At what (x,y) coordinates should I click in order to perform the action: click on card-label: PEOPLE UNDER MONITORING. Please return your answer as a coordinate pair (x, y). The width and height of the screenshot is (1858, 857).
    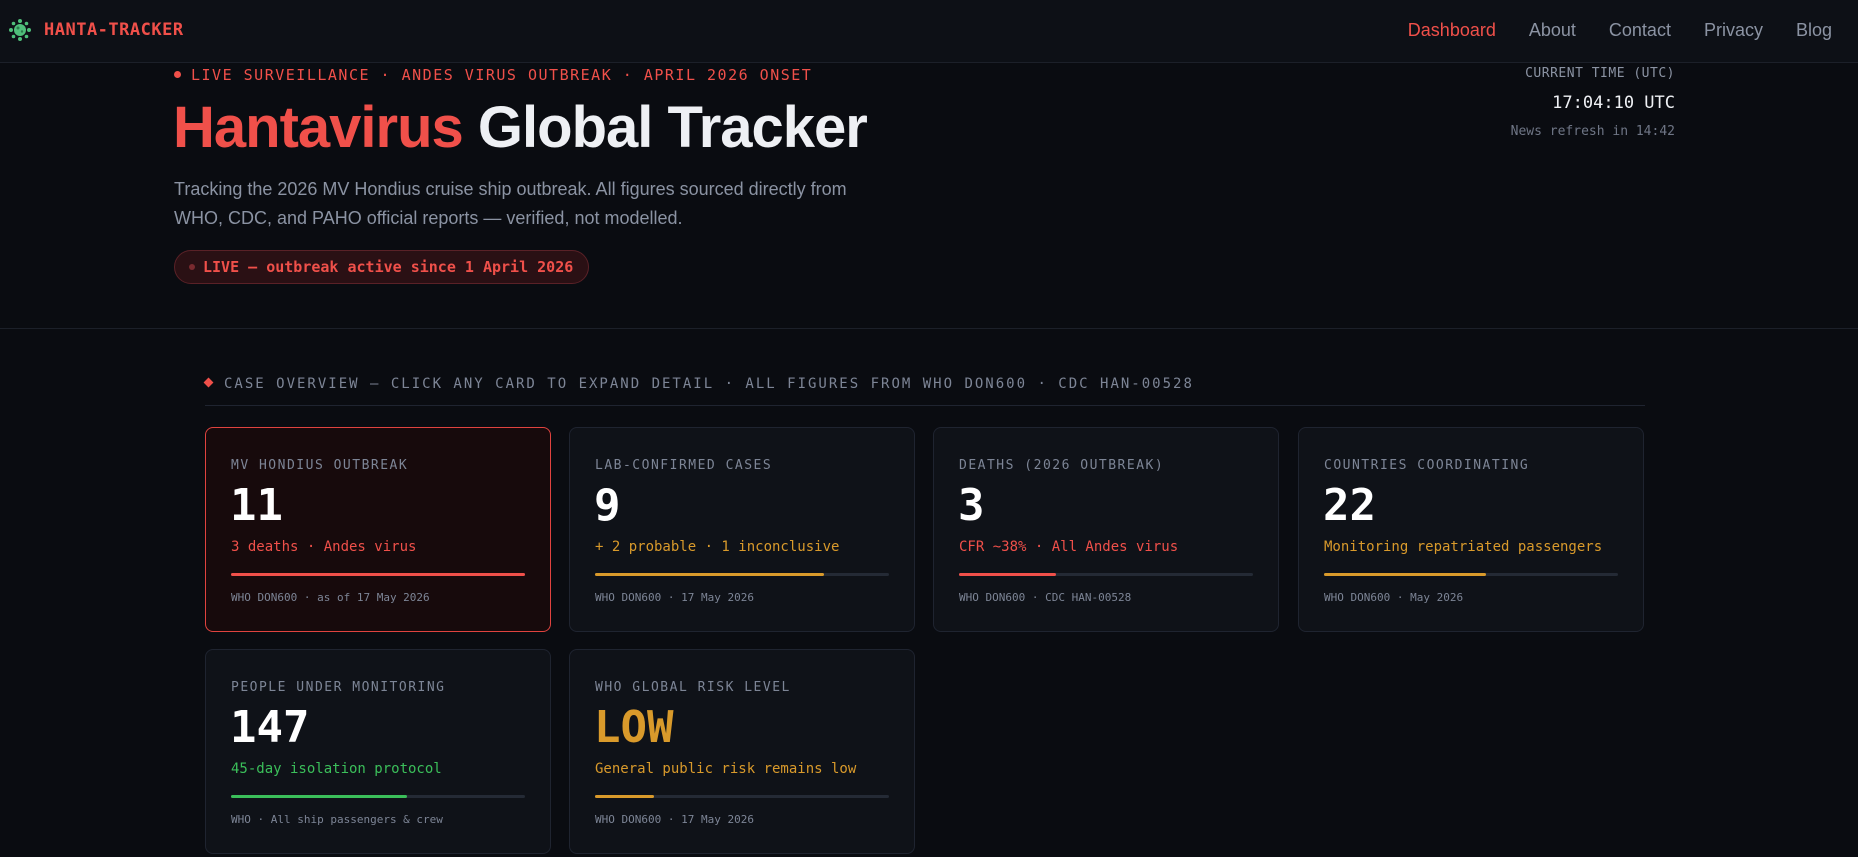
    Looking at the image, I should click on (338, 687).